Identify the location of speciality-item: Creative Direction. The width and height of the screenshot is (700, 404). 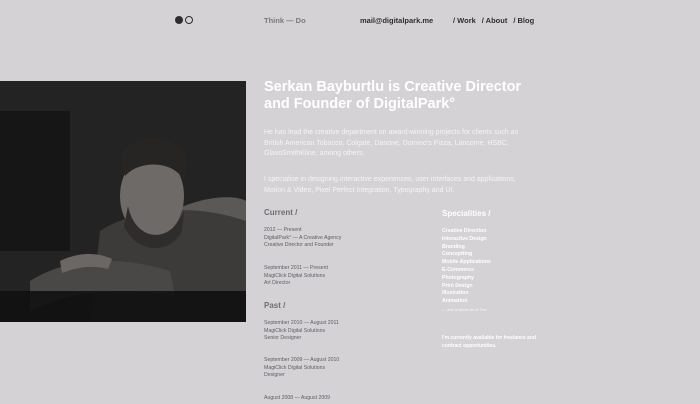
(464, 231).